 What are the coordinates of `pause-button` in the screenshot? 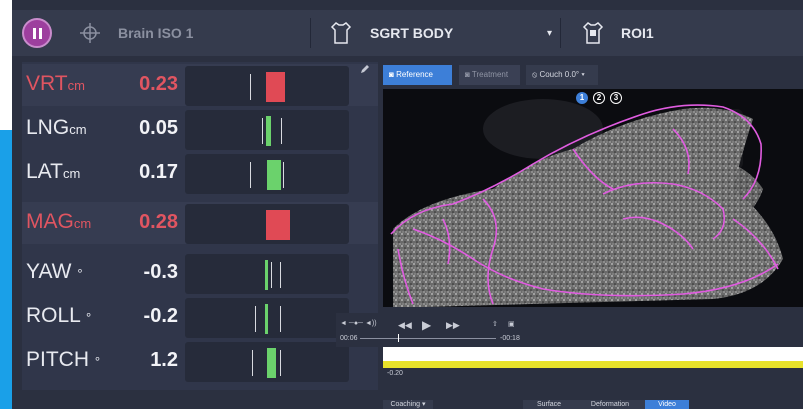 It's located at (37, 33).